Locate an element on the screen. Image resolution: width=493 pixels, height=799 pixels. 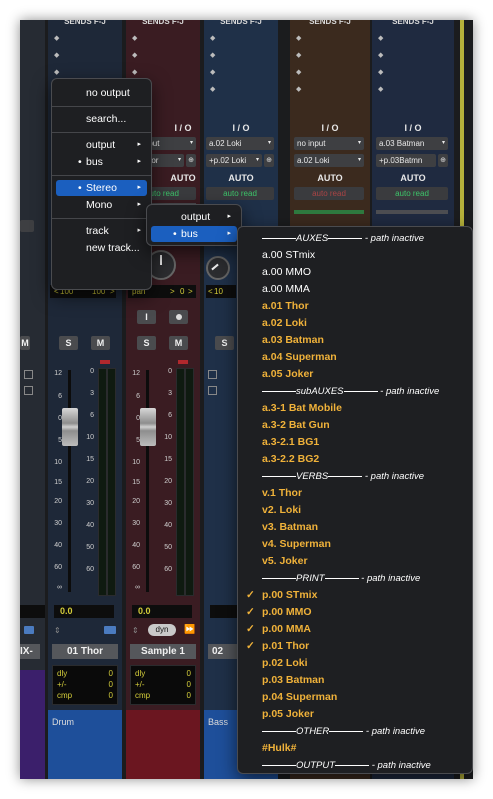
bus-item: ✓ p.00 MMA is located at coordinates (355, 629).